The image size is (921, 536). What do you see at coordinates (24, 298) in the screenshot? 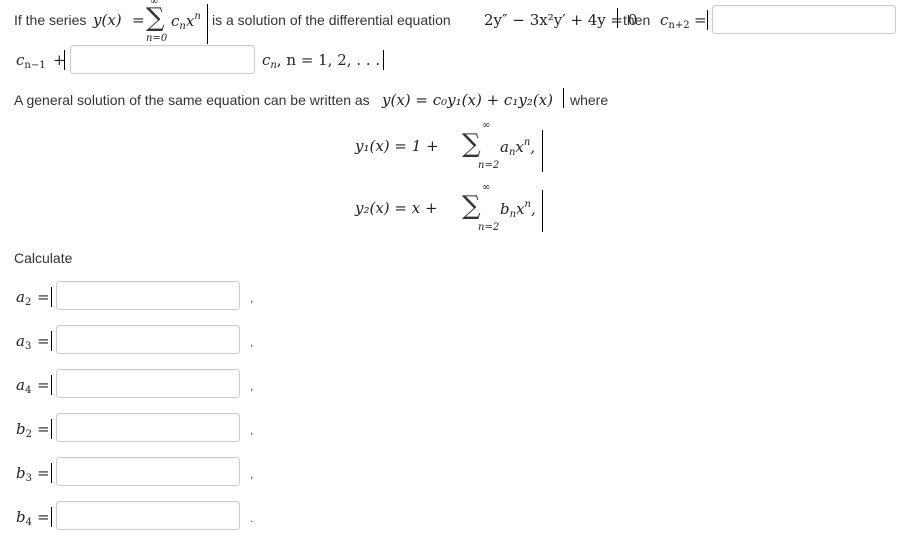
I see `coefficient-label: a2` at bounding box center [24, 298].